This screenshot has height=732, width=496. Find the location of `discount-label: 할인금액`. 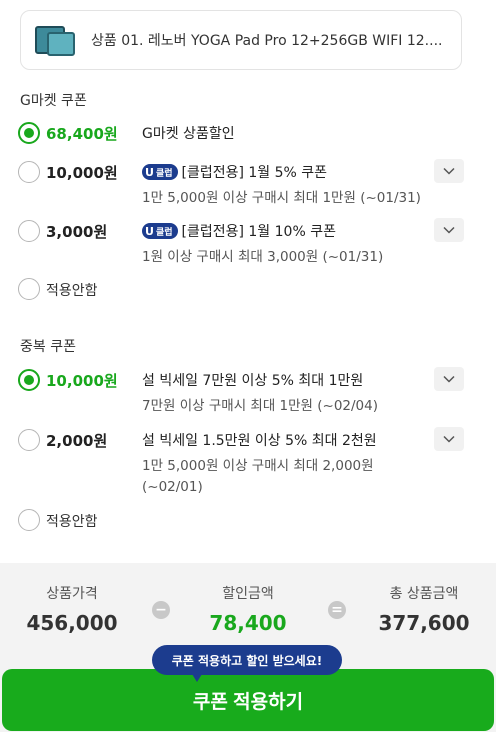

discount-label: 할인금액 is located at coordinates (248, 594).